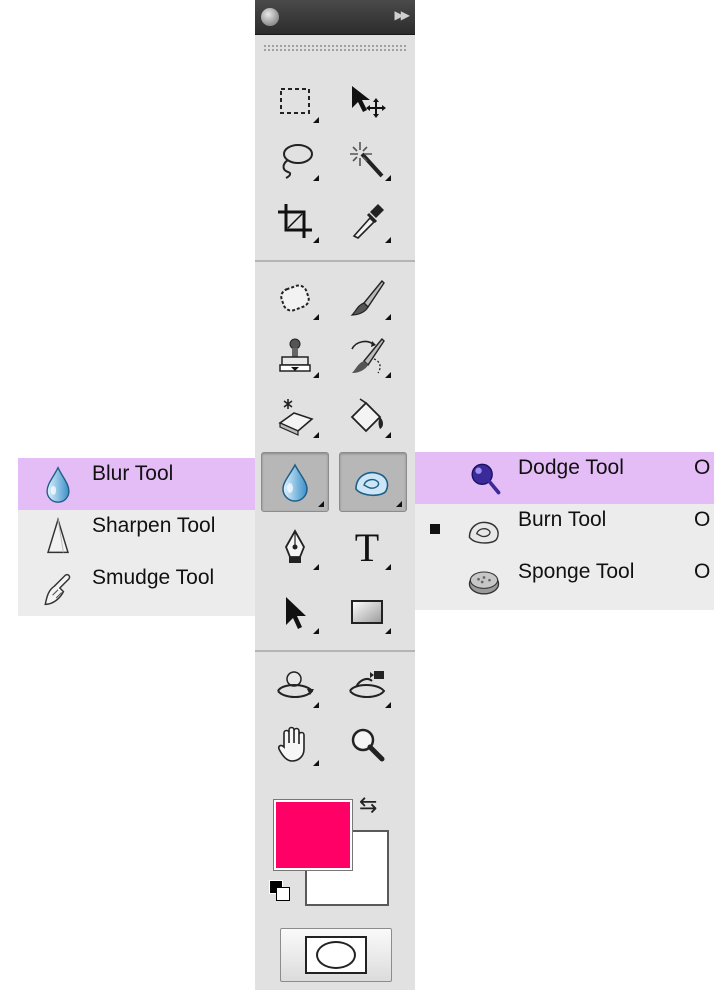 The width and height of the screenshot is (714, 990). I want to click on menu-item-sharpen-tool: Sharpen Tool, so click(136, 536).